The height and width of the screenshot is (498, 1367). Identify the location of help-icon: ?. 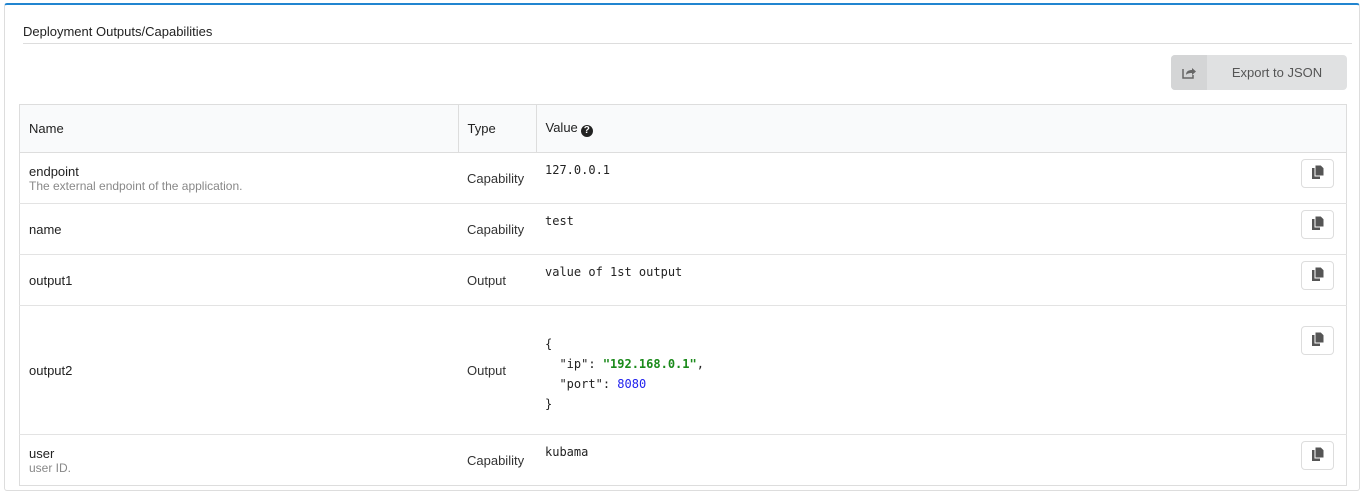
(586, 131).